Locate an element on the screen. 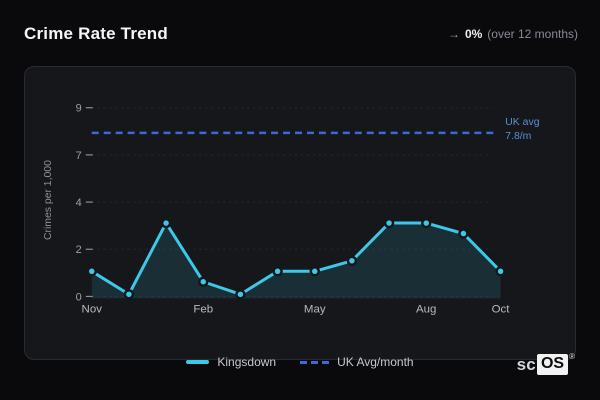  trend-caption: (over 12 months) is located at coordinates (532, 34).